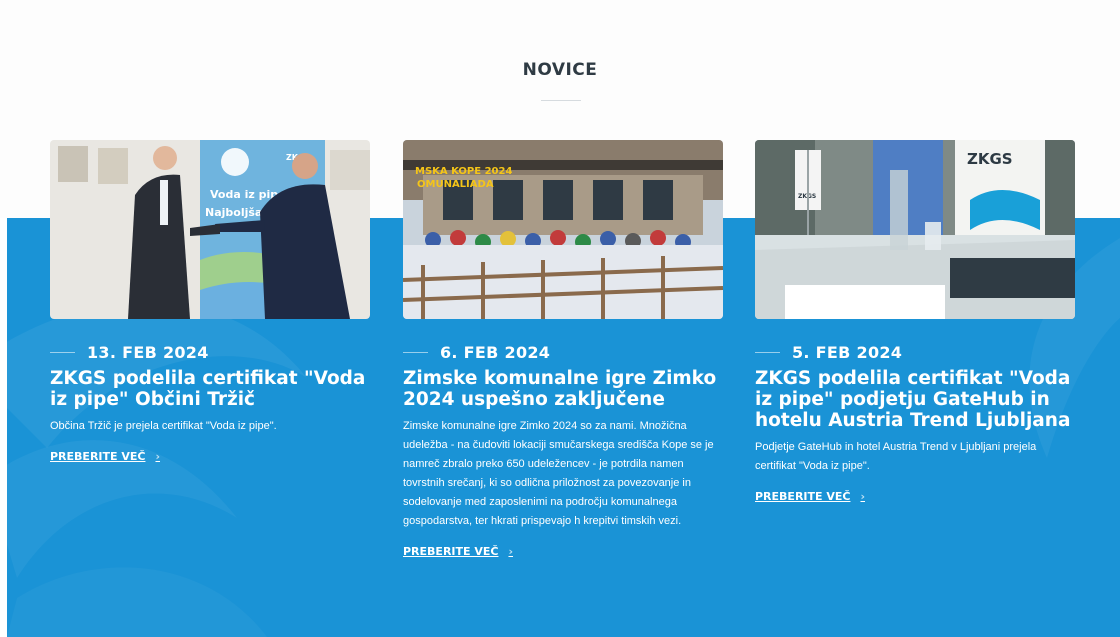  What do you see at coordinates (990, 159) in the screenshot?
I see `svg-text: ZKGS` at bounding box center [990, 159].